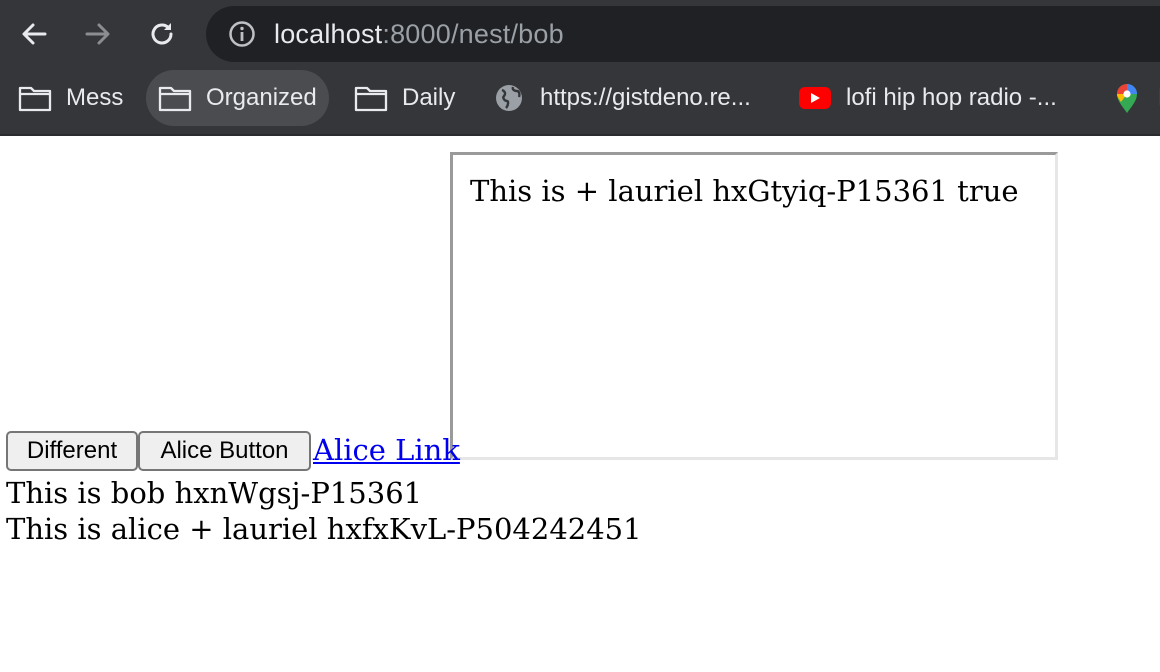 This screenshot has width=1160, height=672. Describe the element at coordinates (386, 450) in the screenshot. I see `alice-link: Alice Link` at that location.